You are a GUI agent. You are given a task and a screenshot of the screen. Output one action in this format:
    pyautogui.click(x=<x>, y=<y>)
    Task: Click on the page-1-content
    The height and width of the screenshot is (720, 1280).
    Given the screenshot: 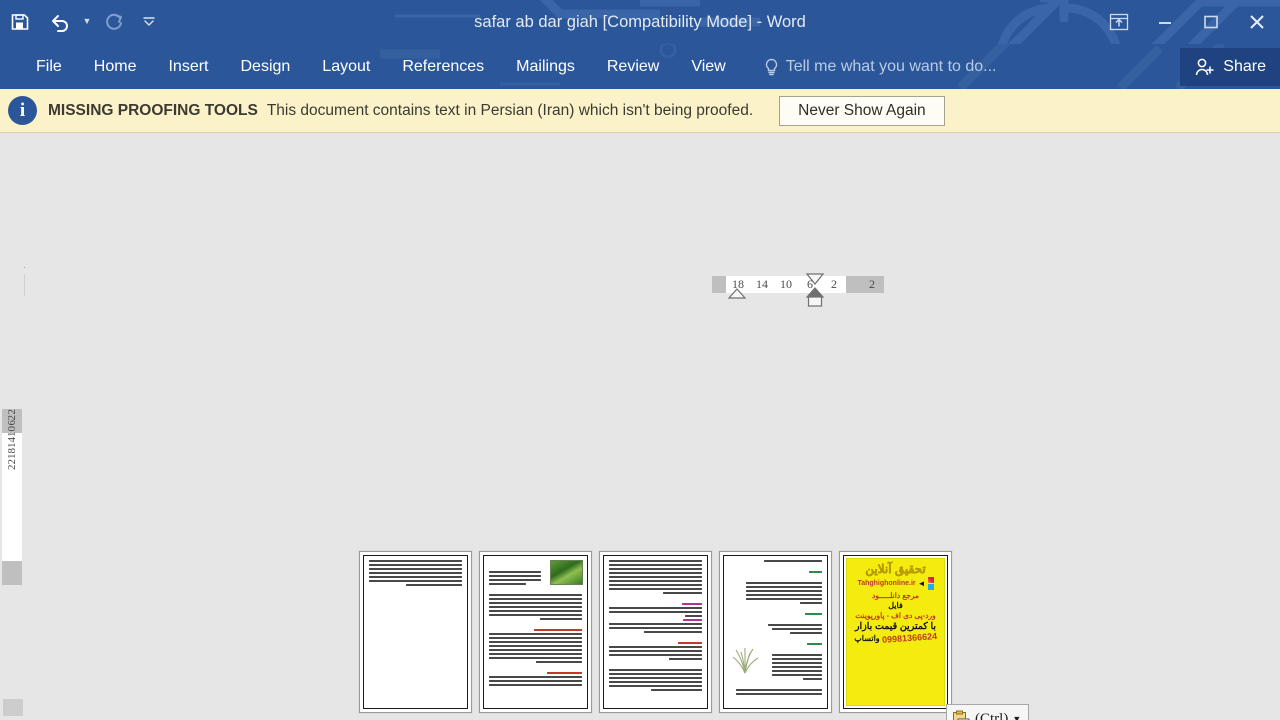 What is the action you would take?
    pyautogui.click(x=415, y=632)
    